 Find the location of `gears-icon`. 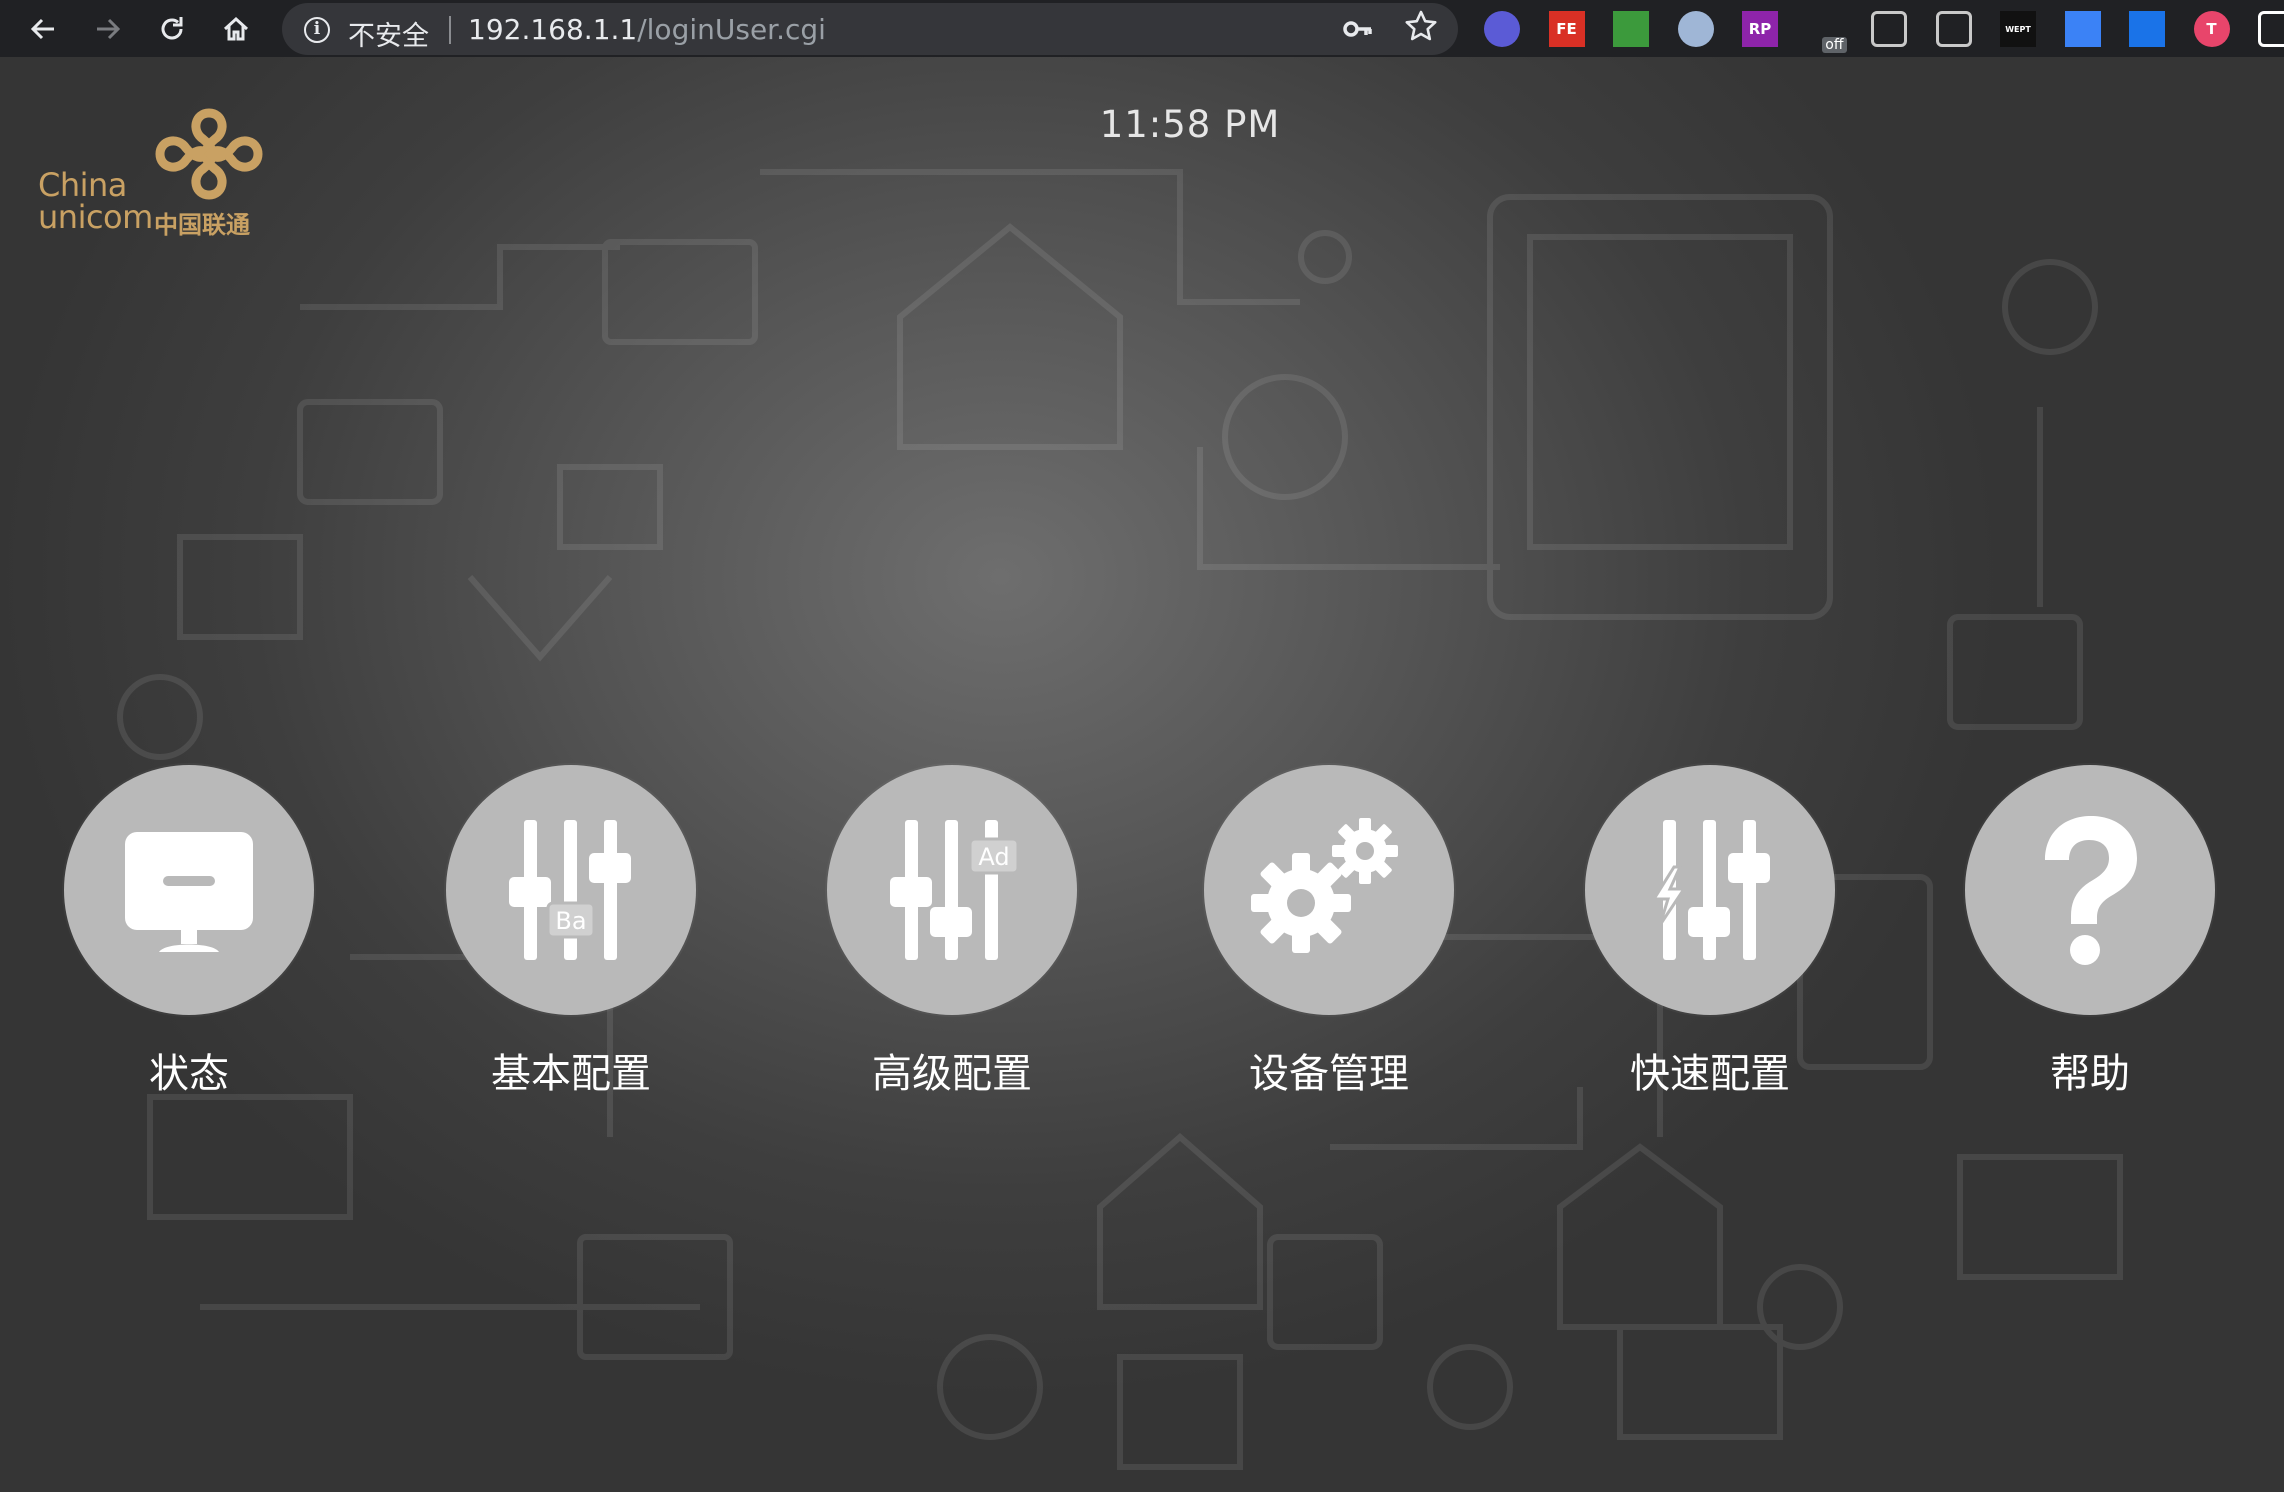

gears-icon is located at coordinates (1324, 885).